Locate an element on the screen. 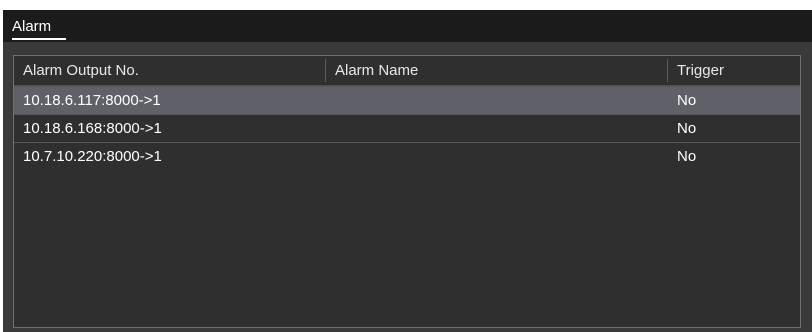 The width and height of the screenshot is (812, 332). column-header-trigger: Trigger is located at coordinates (732, 70).